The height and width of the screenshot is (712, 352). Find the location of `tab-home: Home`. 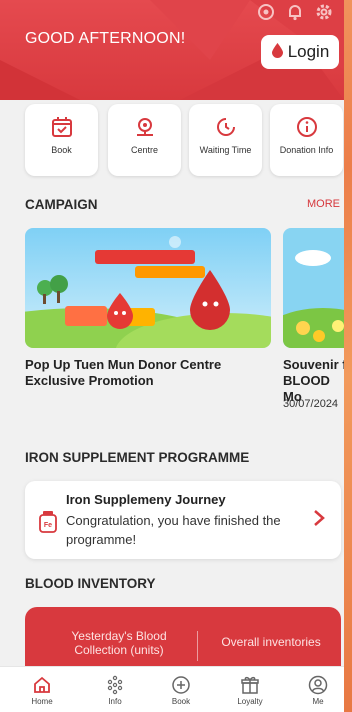

tab-home: Home is located at coordinates (42, 690).